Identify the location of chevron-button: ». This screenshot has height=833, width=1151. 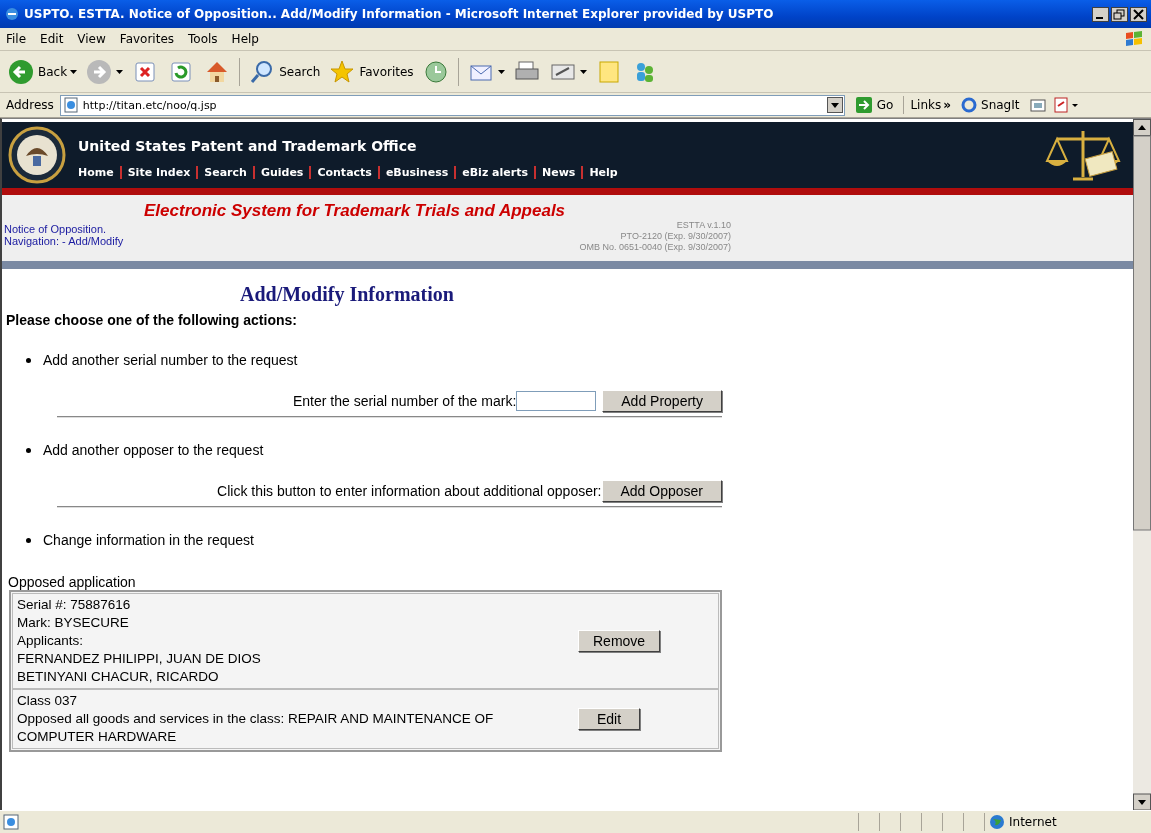
(947, 105).